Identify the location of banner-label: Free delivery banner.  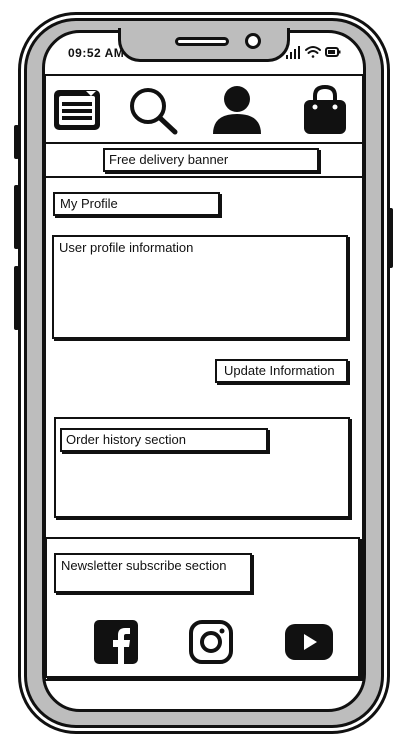
(169, 159).